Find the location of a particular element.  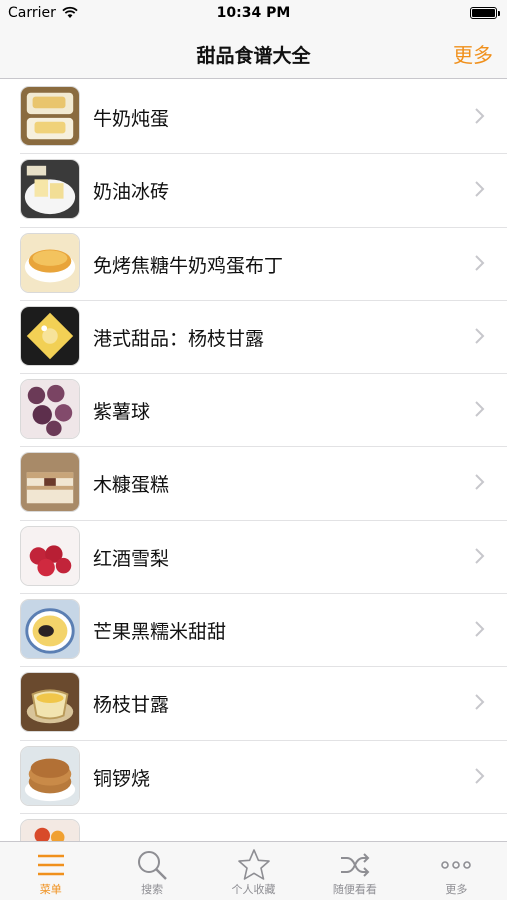

navigation-bar: 甜品食谱大全 更多 is located at coordinates (253, 53).